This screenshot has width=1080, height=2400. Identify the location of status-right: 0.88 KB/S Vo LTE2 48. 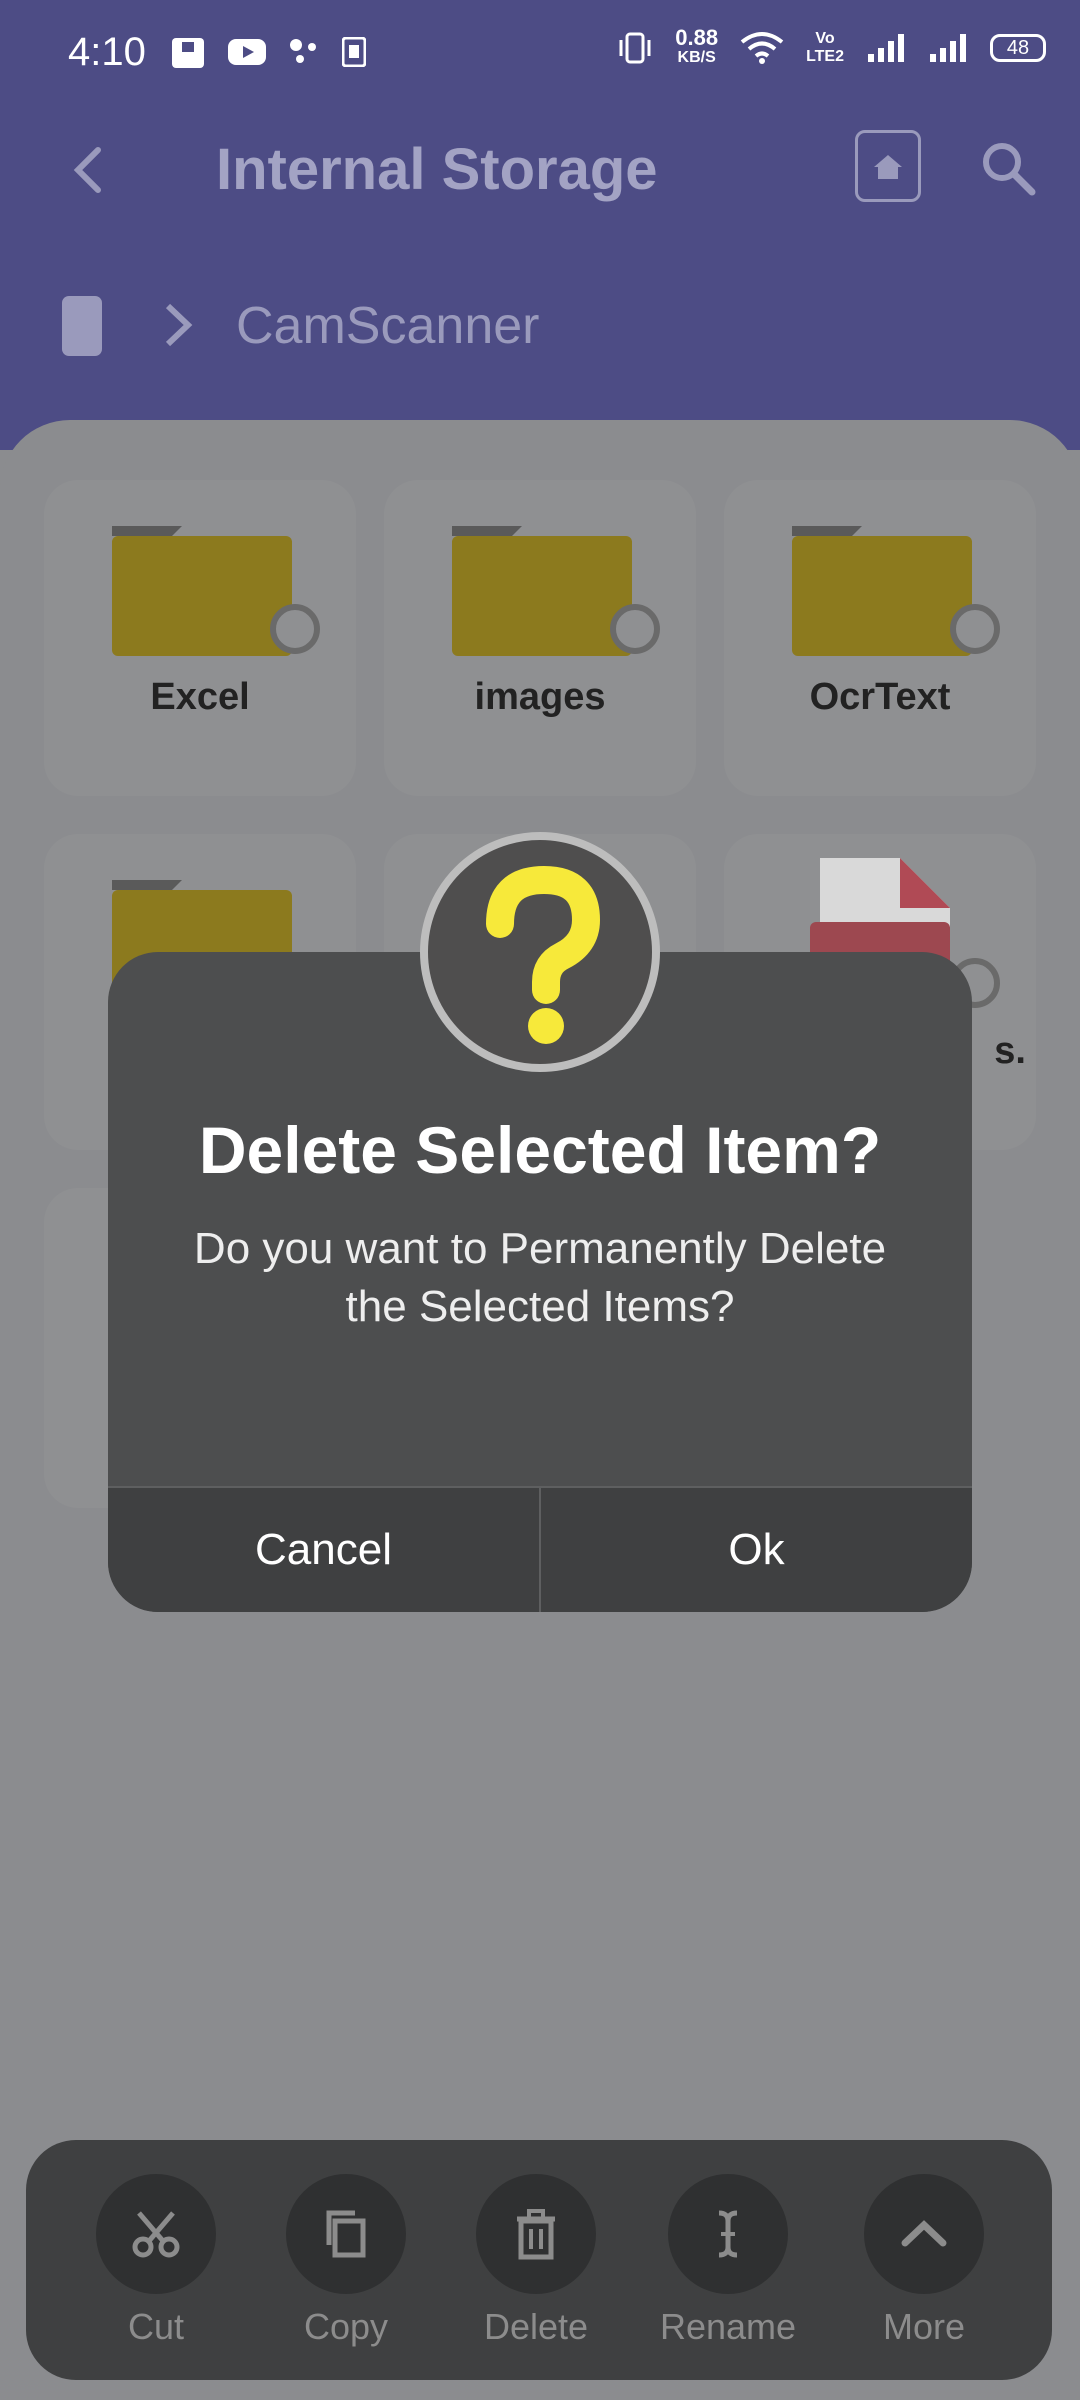
(831, 46).